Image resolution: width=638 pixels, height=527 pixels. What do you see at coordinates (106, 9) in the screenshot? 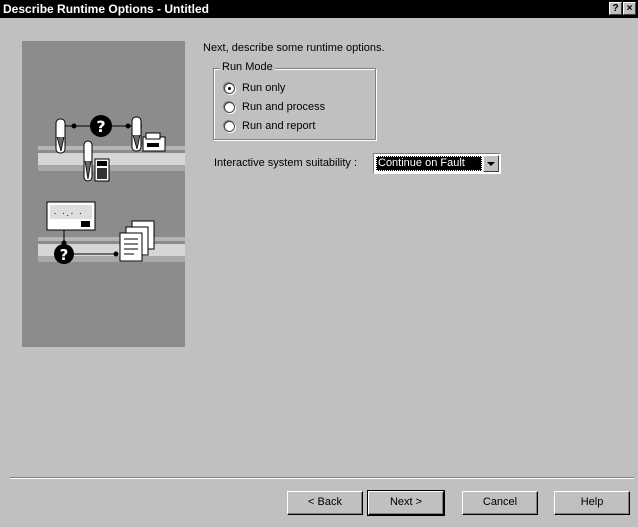
I see `window-title: Describe Runtime Options - Untitled` at bounding box center [106, 9].